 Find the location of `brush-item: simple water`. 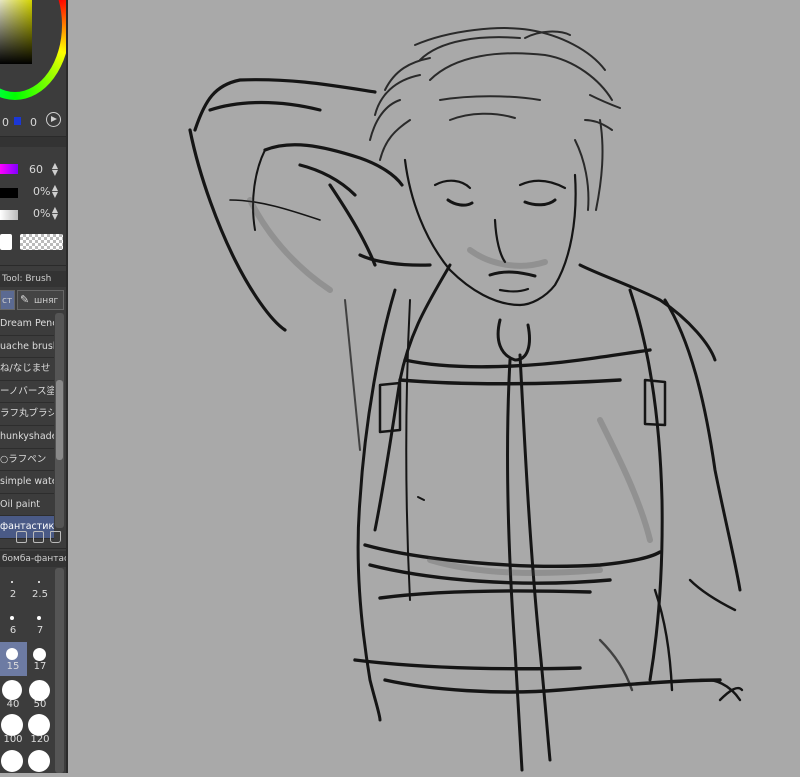

brush-item: simple water is located at coordinates (27, 482).